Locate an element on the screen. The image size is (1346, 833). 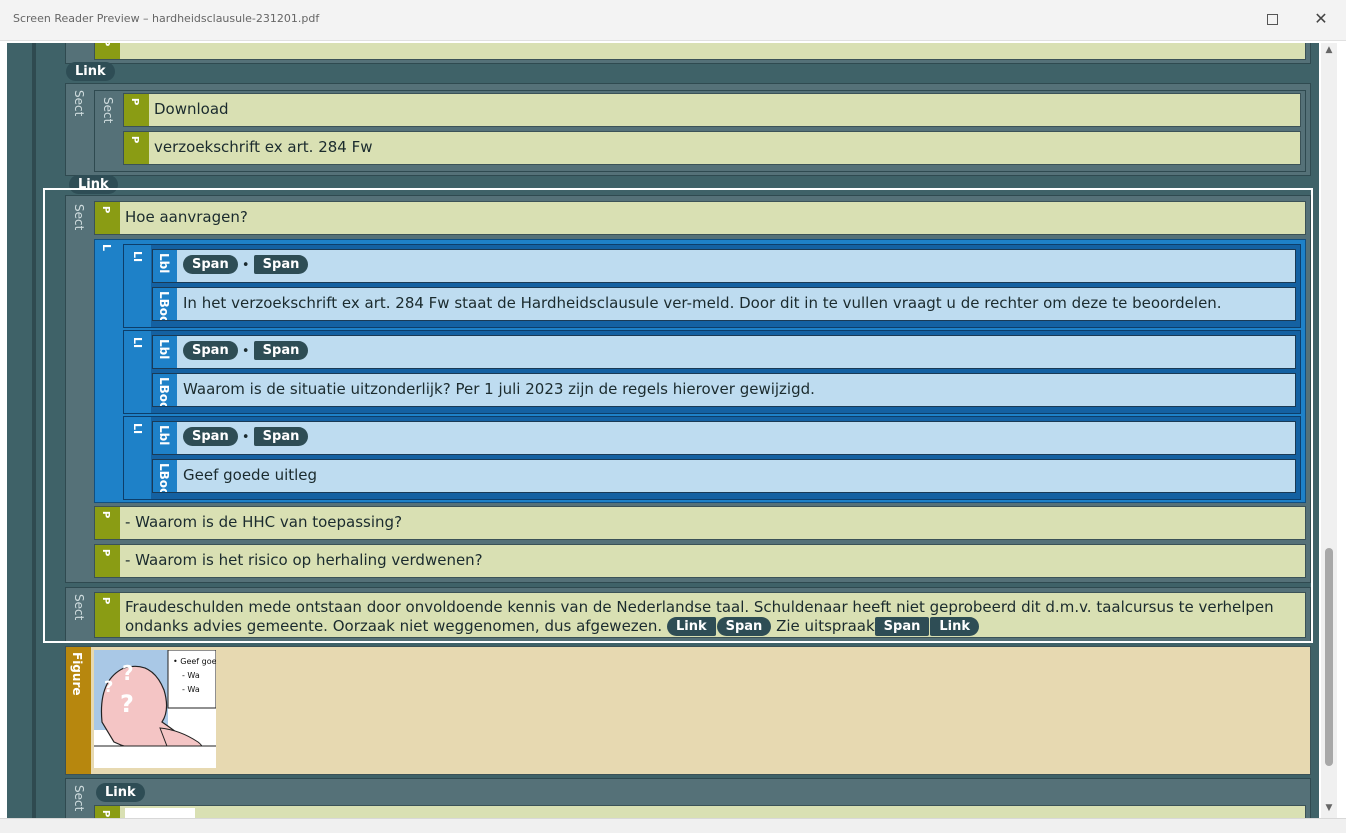
close-icon: ✕ is located at coordinates (1321, 18).